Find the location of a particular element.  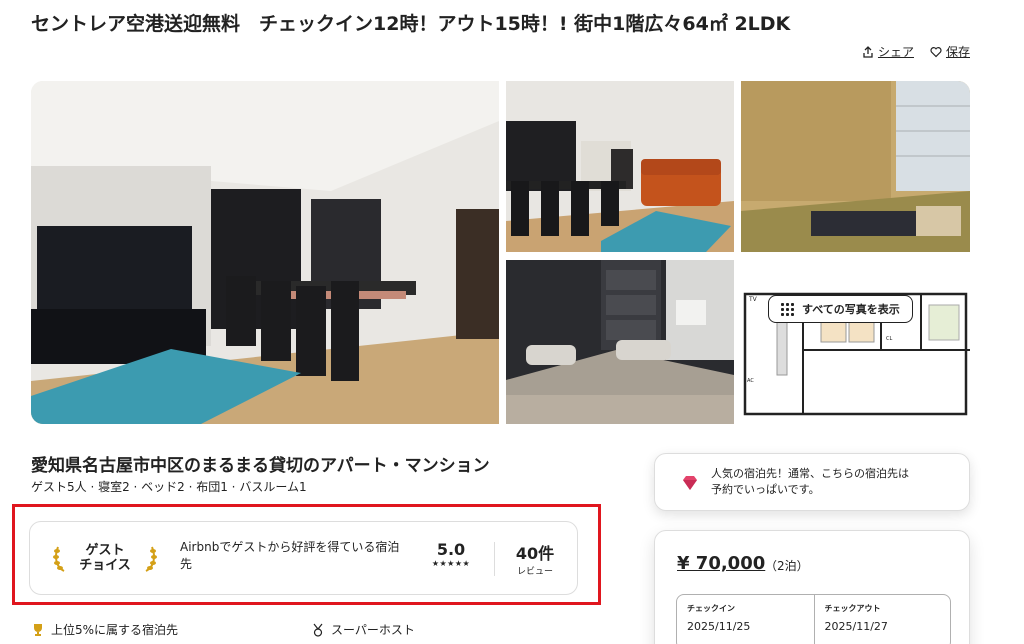

share-button: シェア is located at coordinates (888, 51).